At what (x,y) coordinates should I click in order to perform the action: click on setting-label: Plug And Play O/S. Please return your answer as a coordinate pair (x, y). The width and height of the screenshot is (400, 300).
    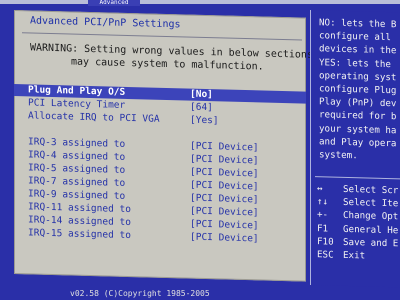
    Looking at the image, I should click on (77, 91).